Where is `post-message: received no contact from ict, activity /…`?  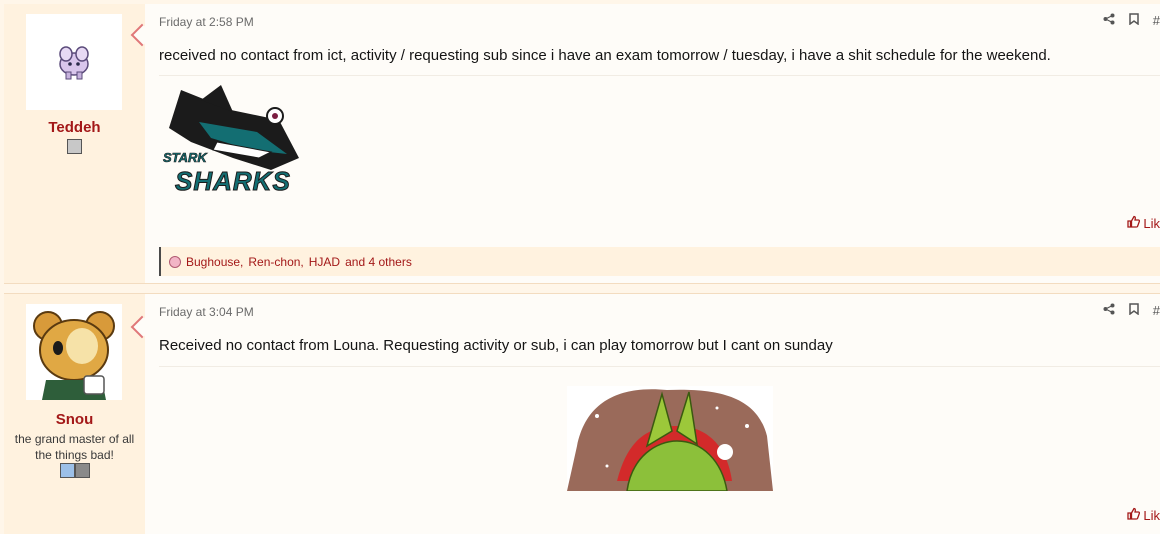
post-message: received no contact from ict, activity /… is located at coordinates (605, 55).